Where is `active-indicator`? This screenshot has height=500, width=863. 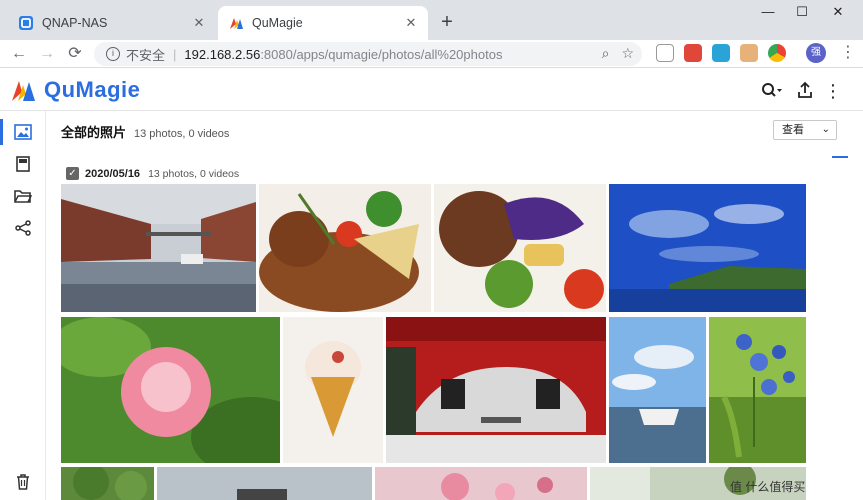 active-indicator is located at coordinates (1, 132).